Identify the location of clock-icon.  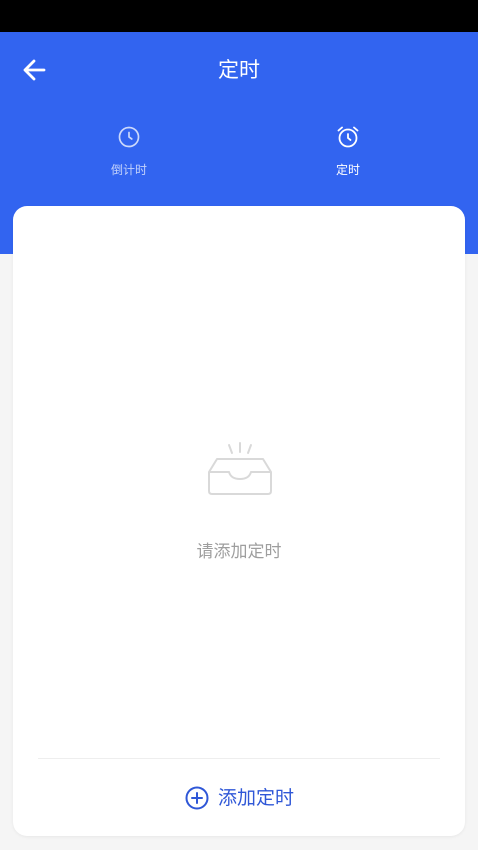
(129, 137).